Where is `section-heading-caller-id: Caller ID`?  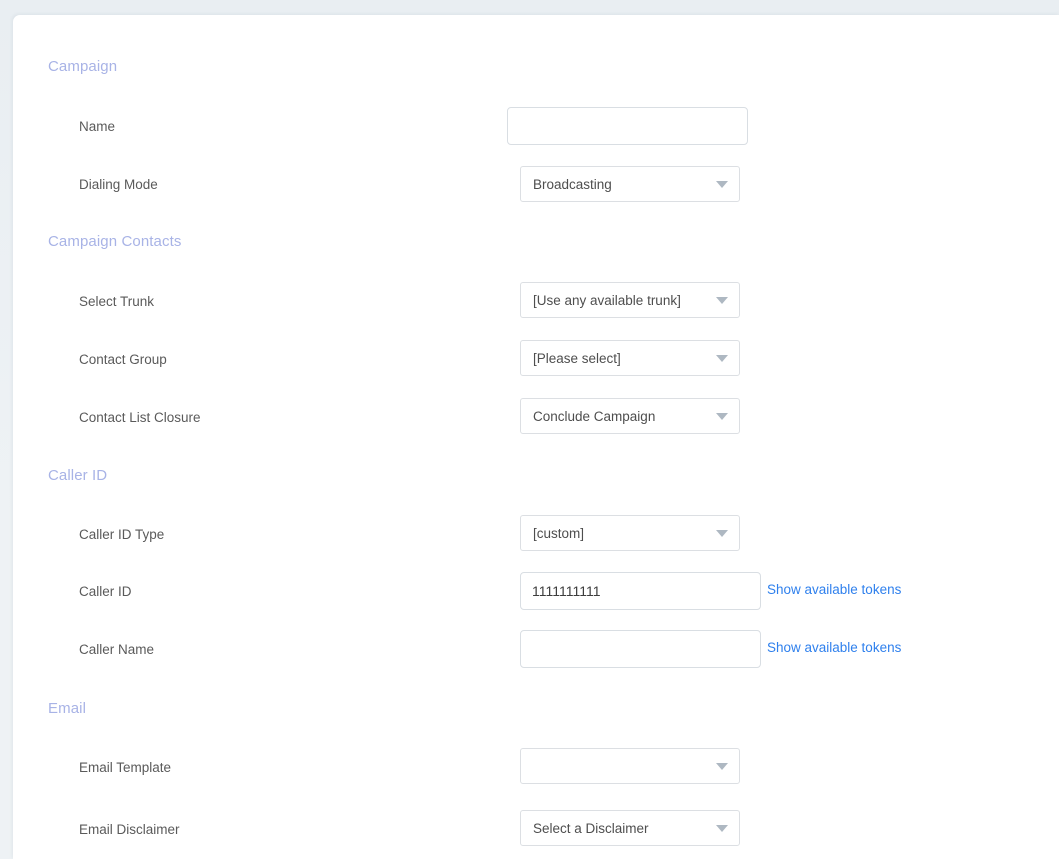 section-heading-caller-id: Caller ID is located at coordinates (78, 475).